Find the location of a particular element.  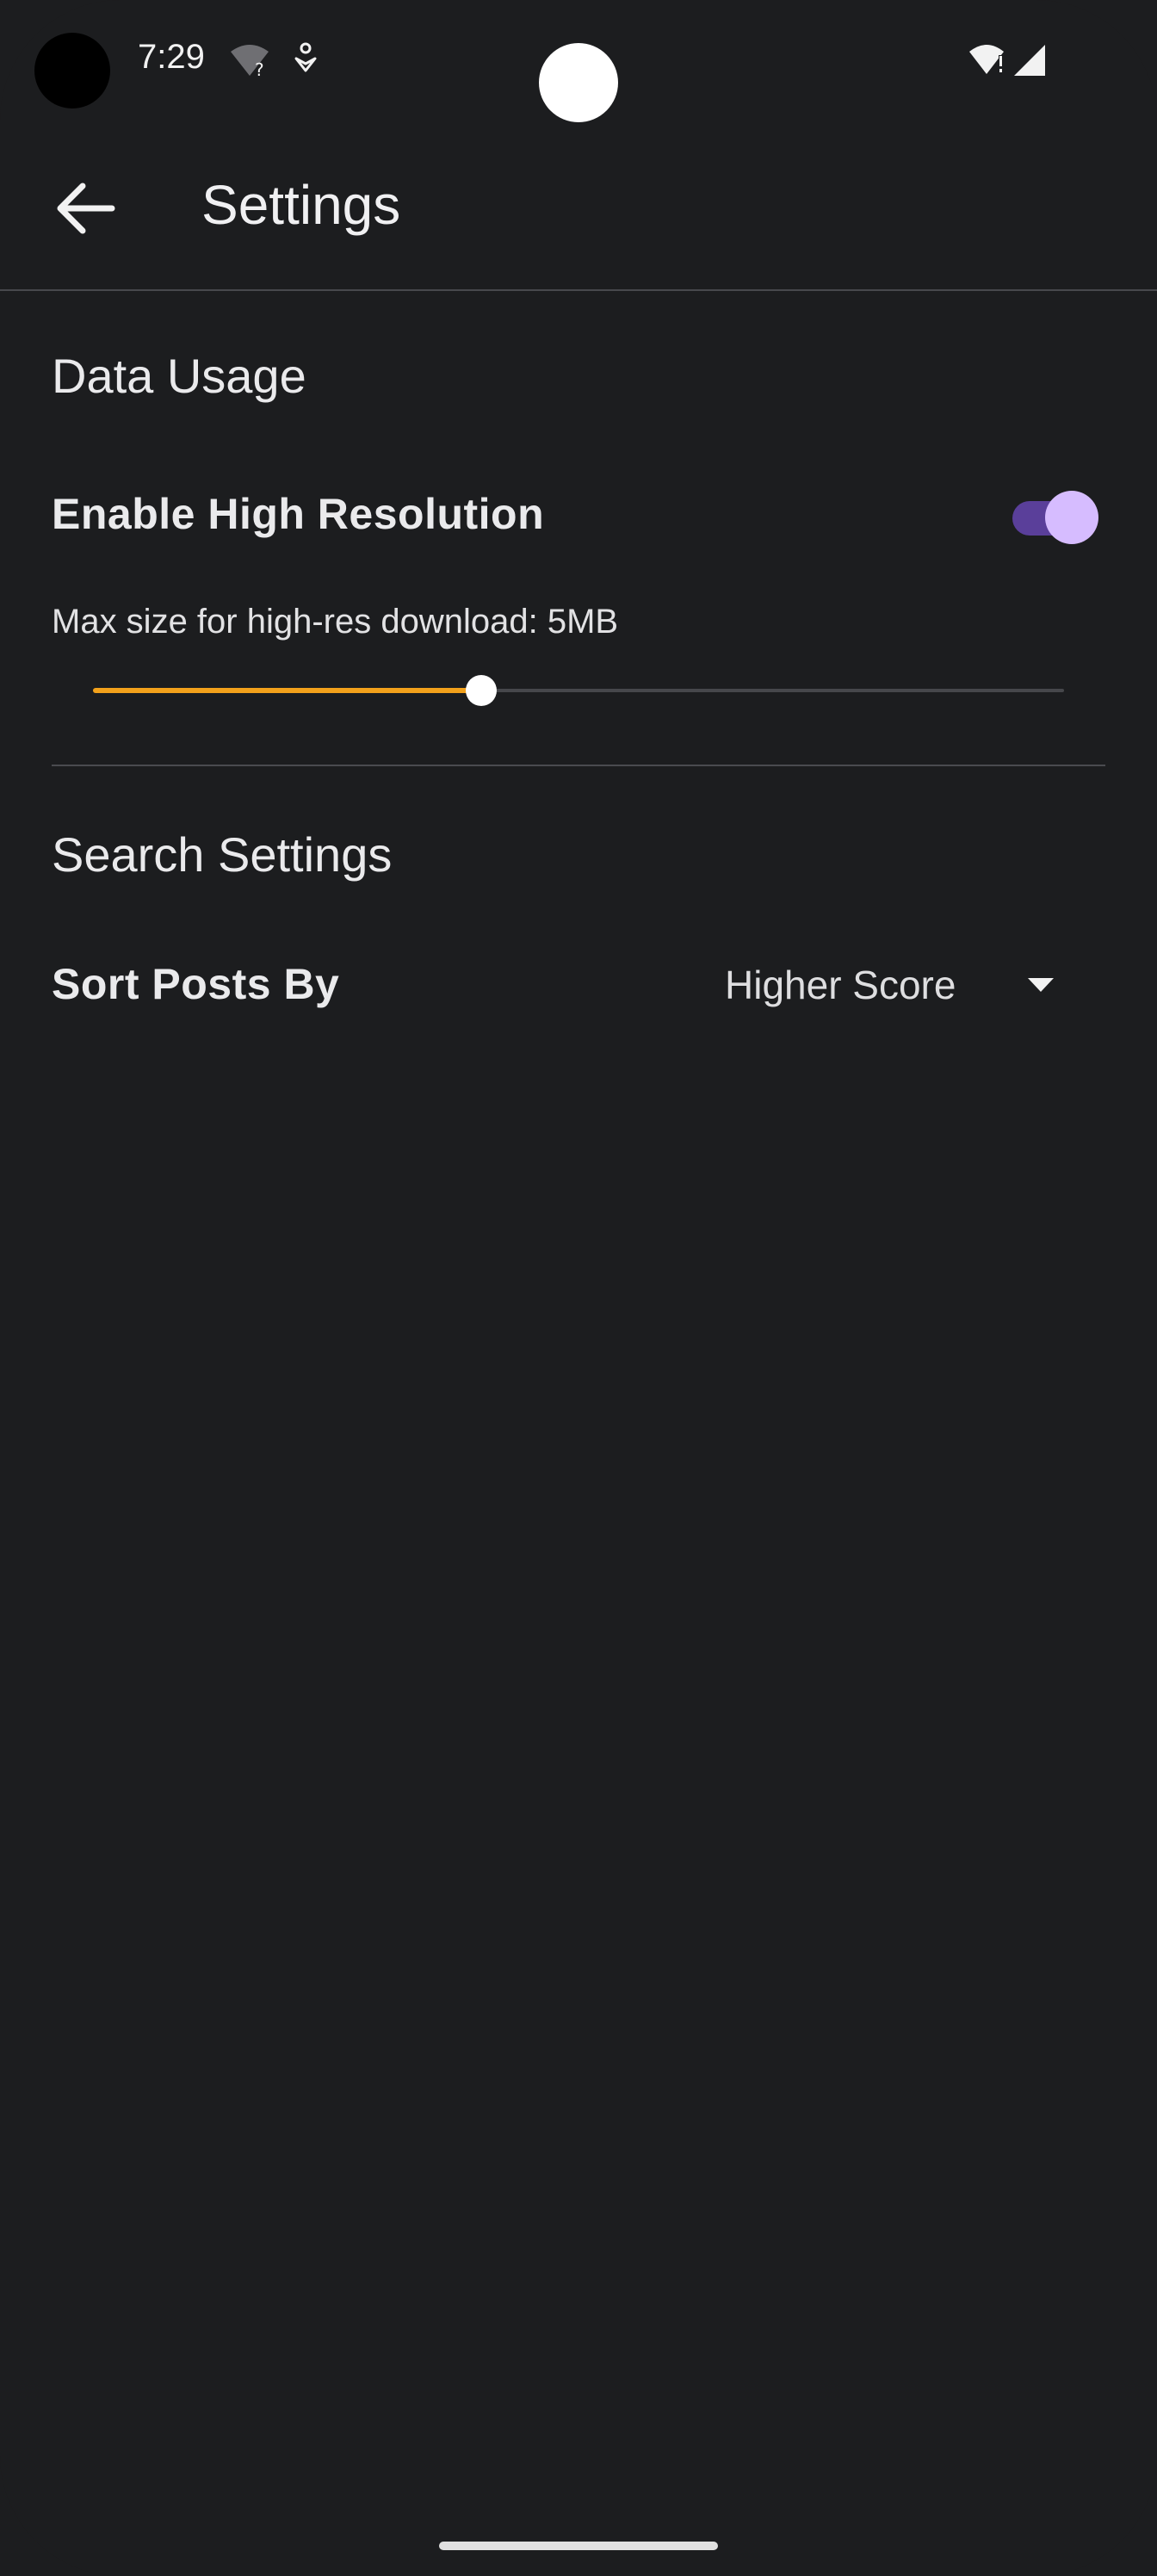

sort-posts-dropdown: Higher Score is located at coordinates (897, 985).